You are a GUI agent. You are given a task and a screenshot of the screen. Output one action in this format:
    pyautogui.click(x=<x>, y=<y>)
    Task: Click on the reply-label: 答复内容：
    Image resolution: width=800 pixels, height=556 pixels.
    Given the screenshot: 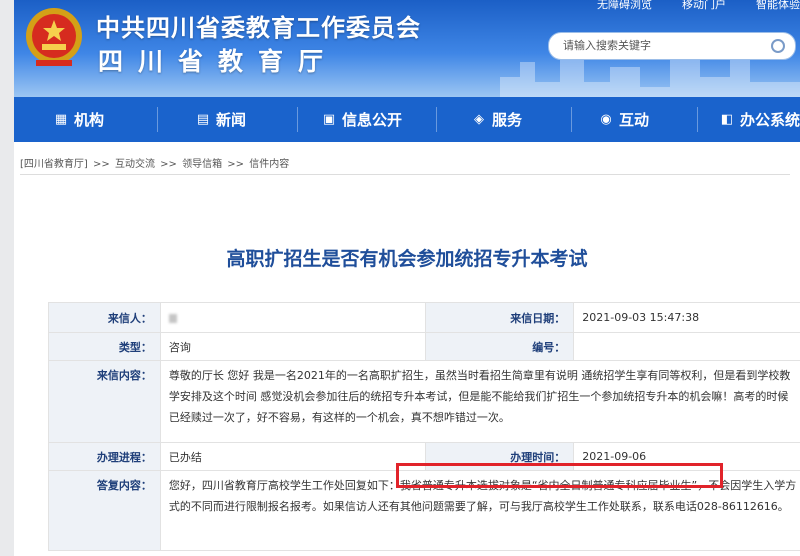 What is the action you would take?
    pyautogui.click(x=104, y=510)
    